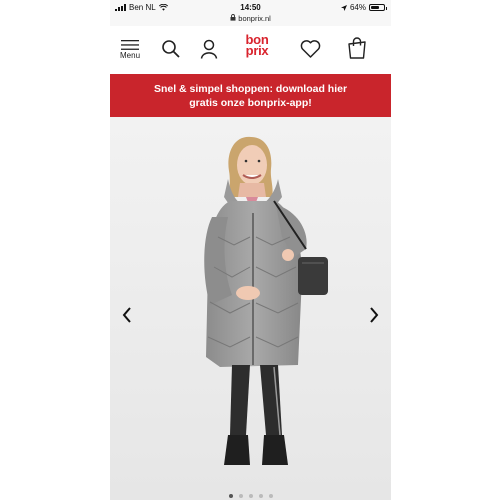  Describe the element at coordinates (357, 7) in the screenshot. I see `battery-percent: 64%` at that location.